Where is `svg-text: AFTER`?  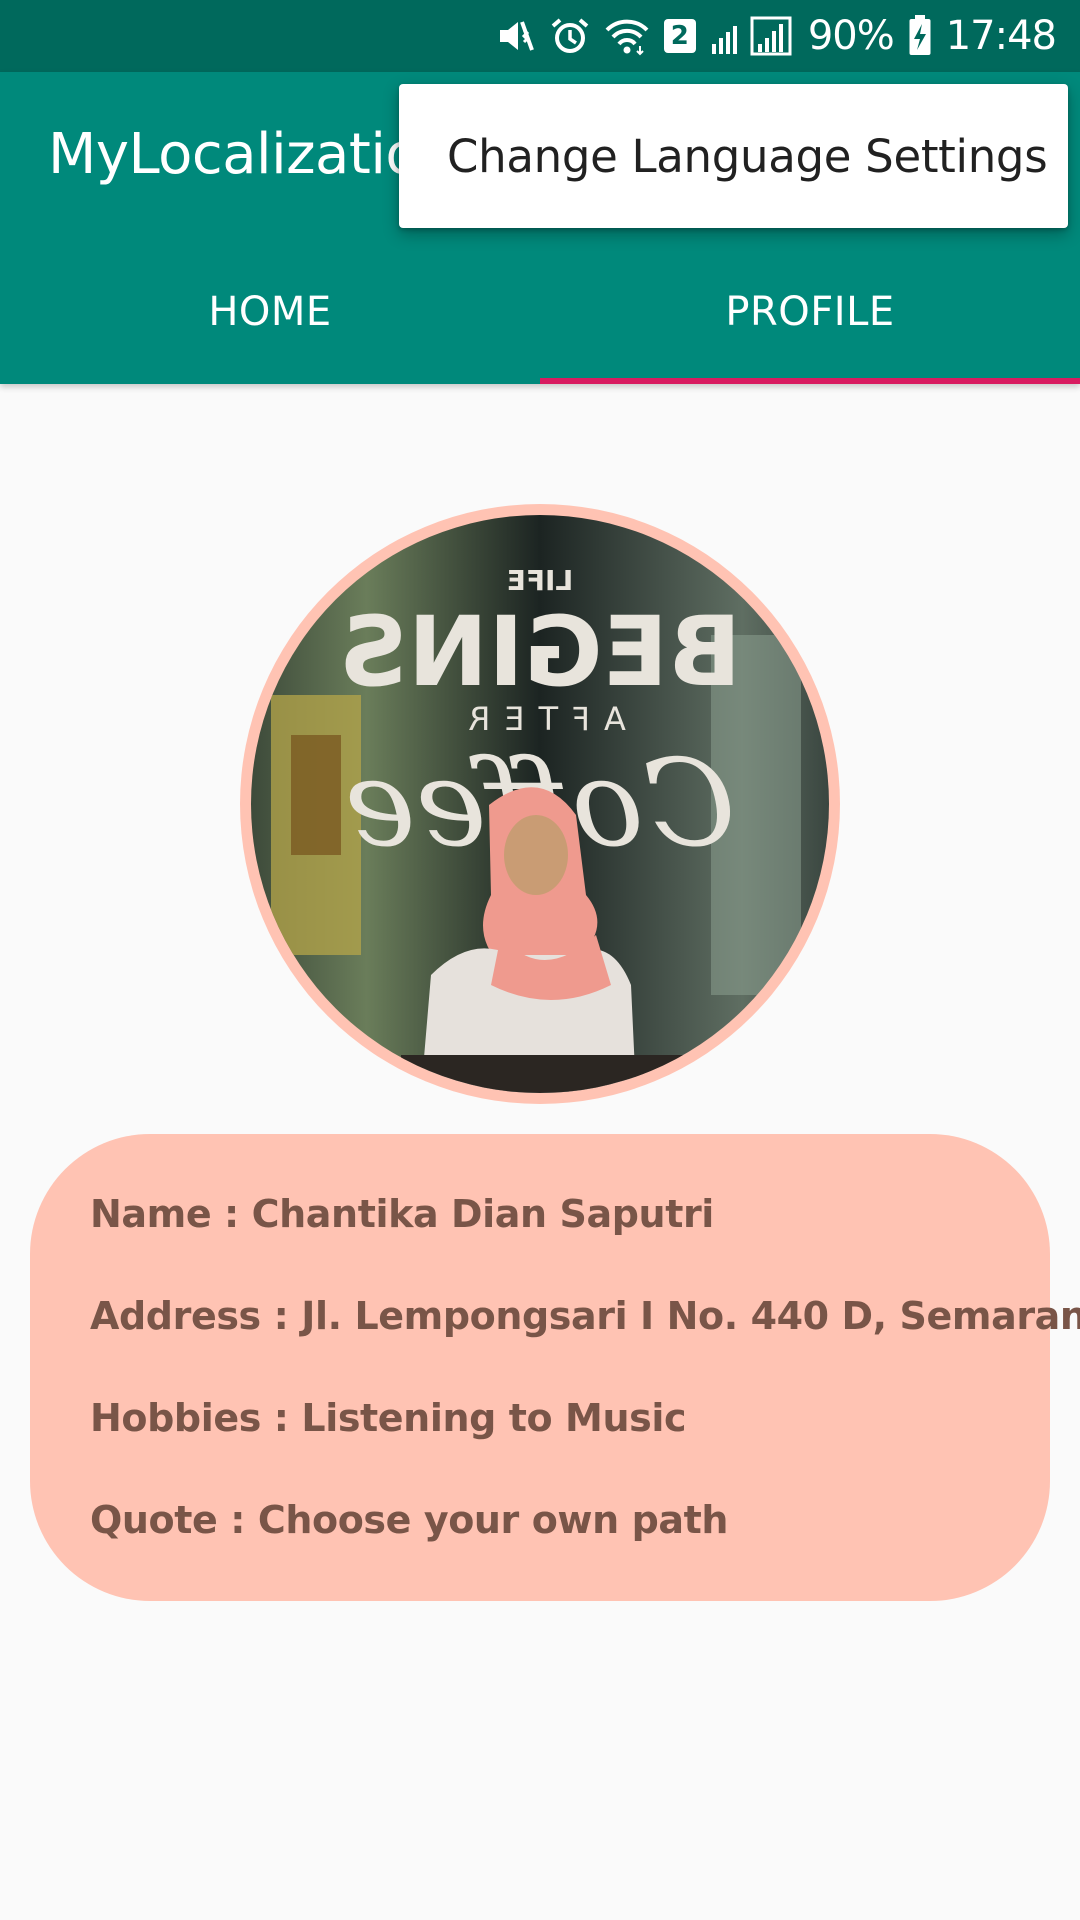 svg-text: AFTER is located at coordinates (540, 719).